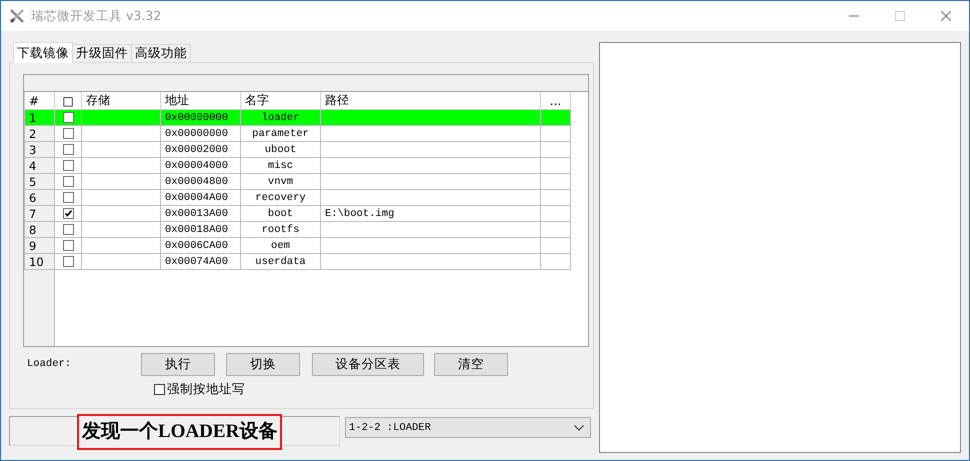 The height and width of the screenshot is (461, 970). Describe the element at coordinates (39, 101) in the screenshot. I see `column-header: #` at that location.